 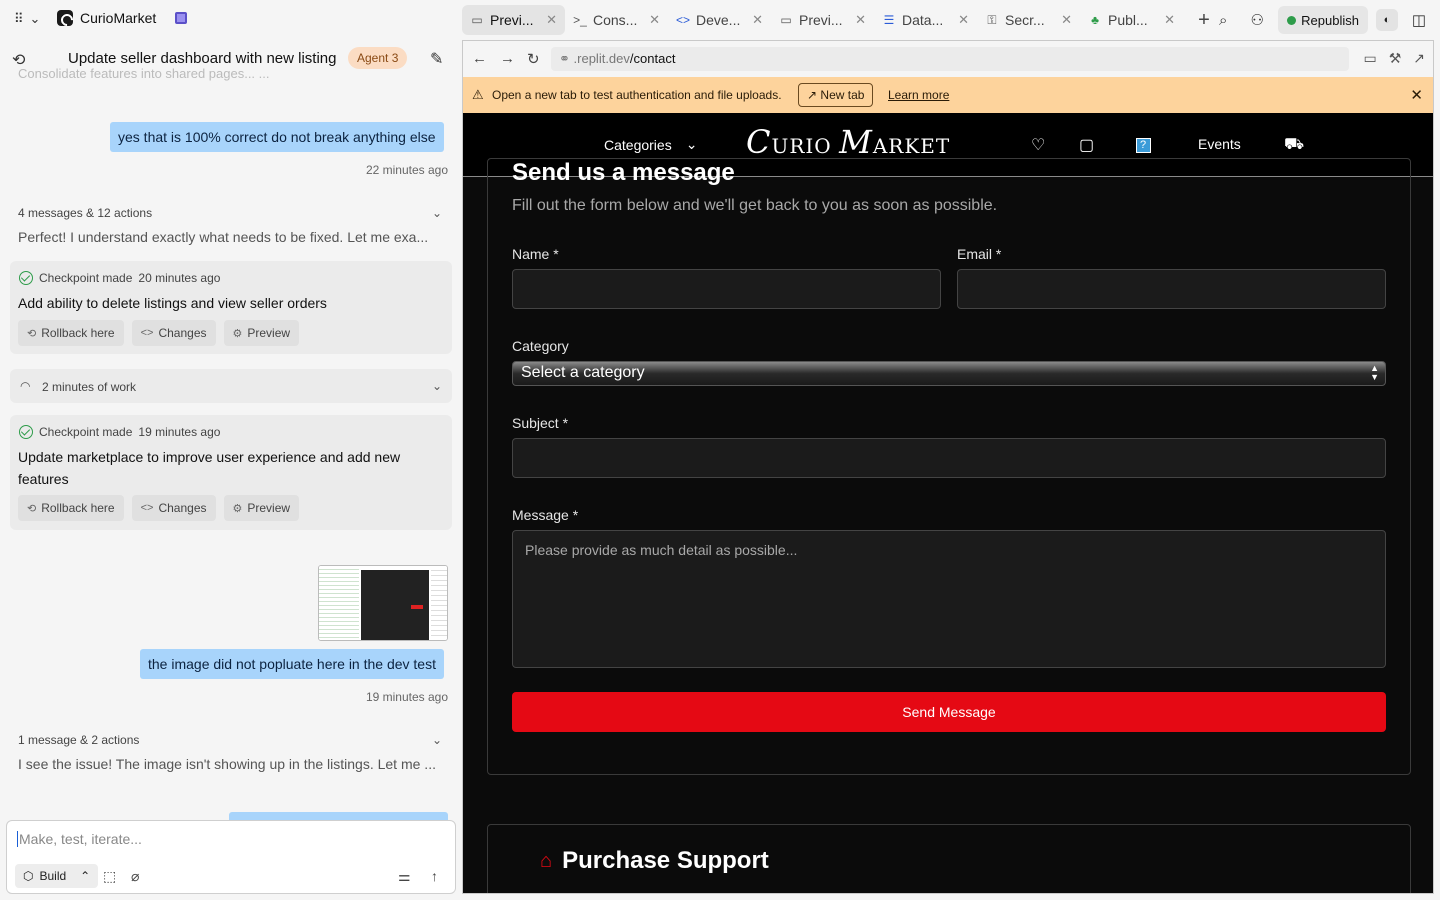 What do you see at coordinates (28, 876) in the screenshot?
I see `cube-icon: ⬡` at bounding box center [28, 876].